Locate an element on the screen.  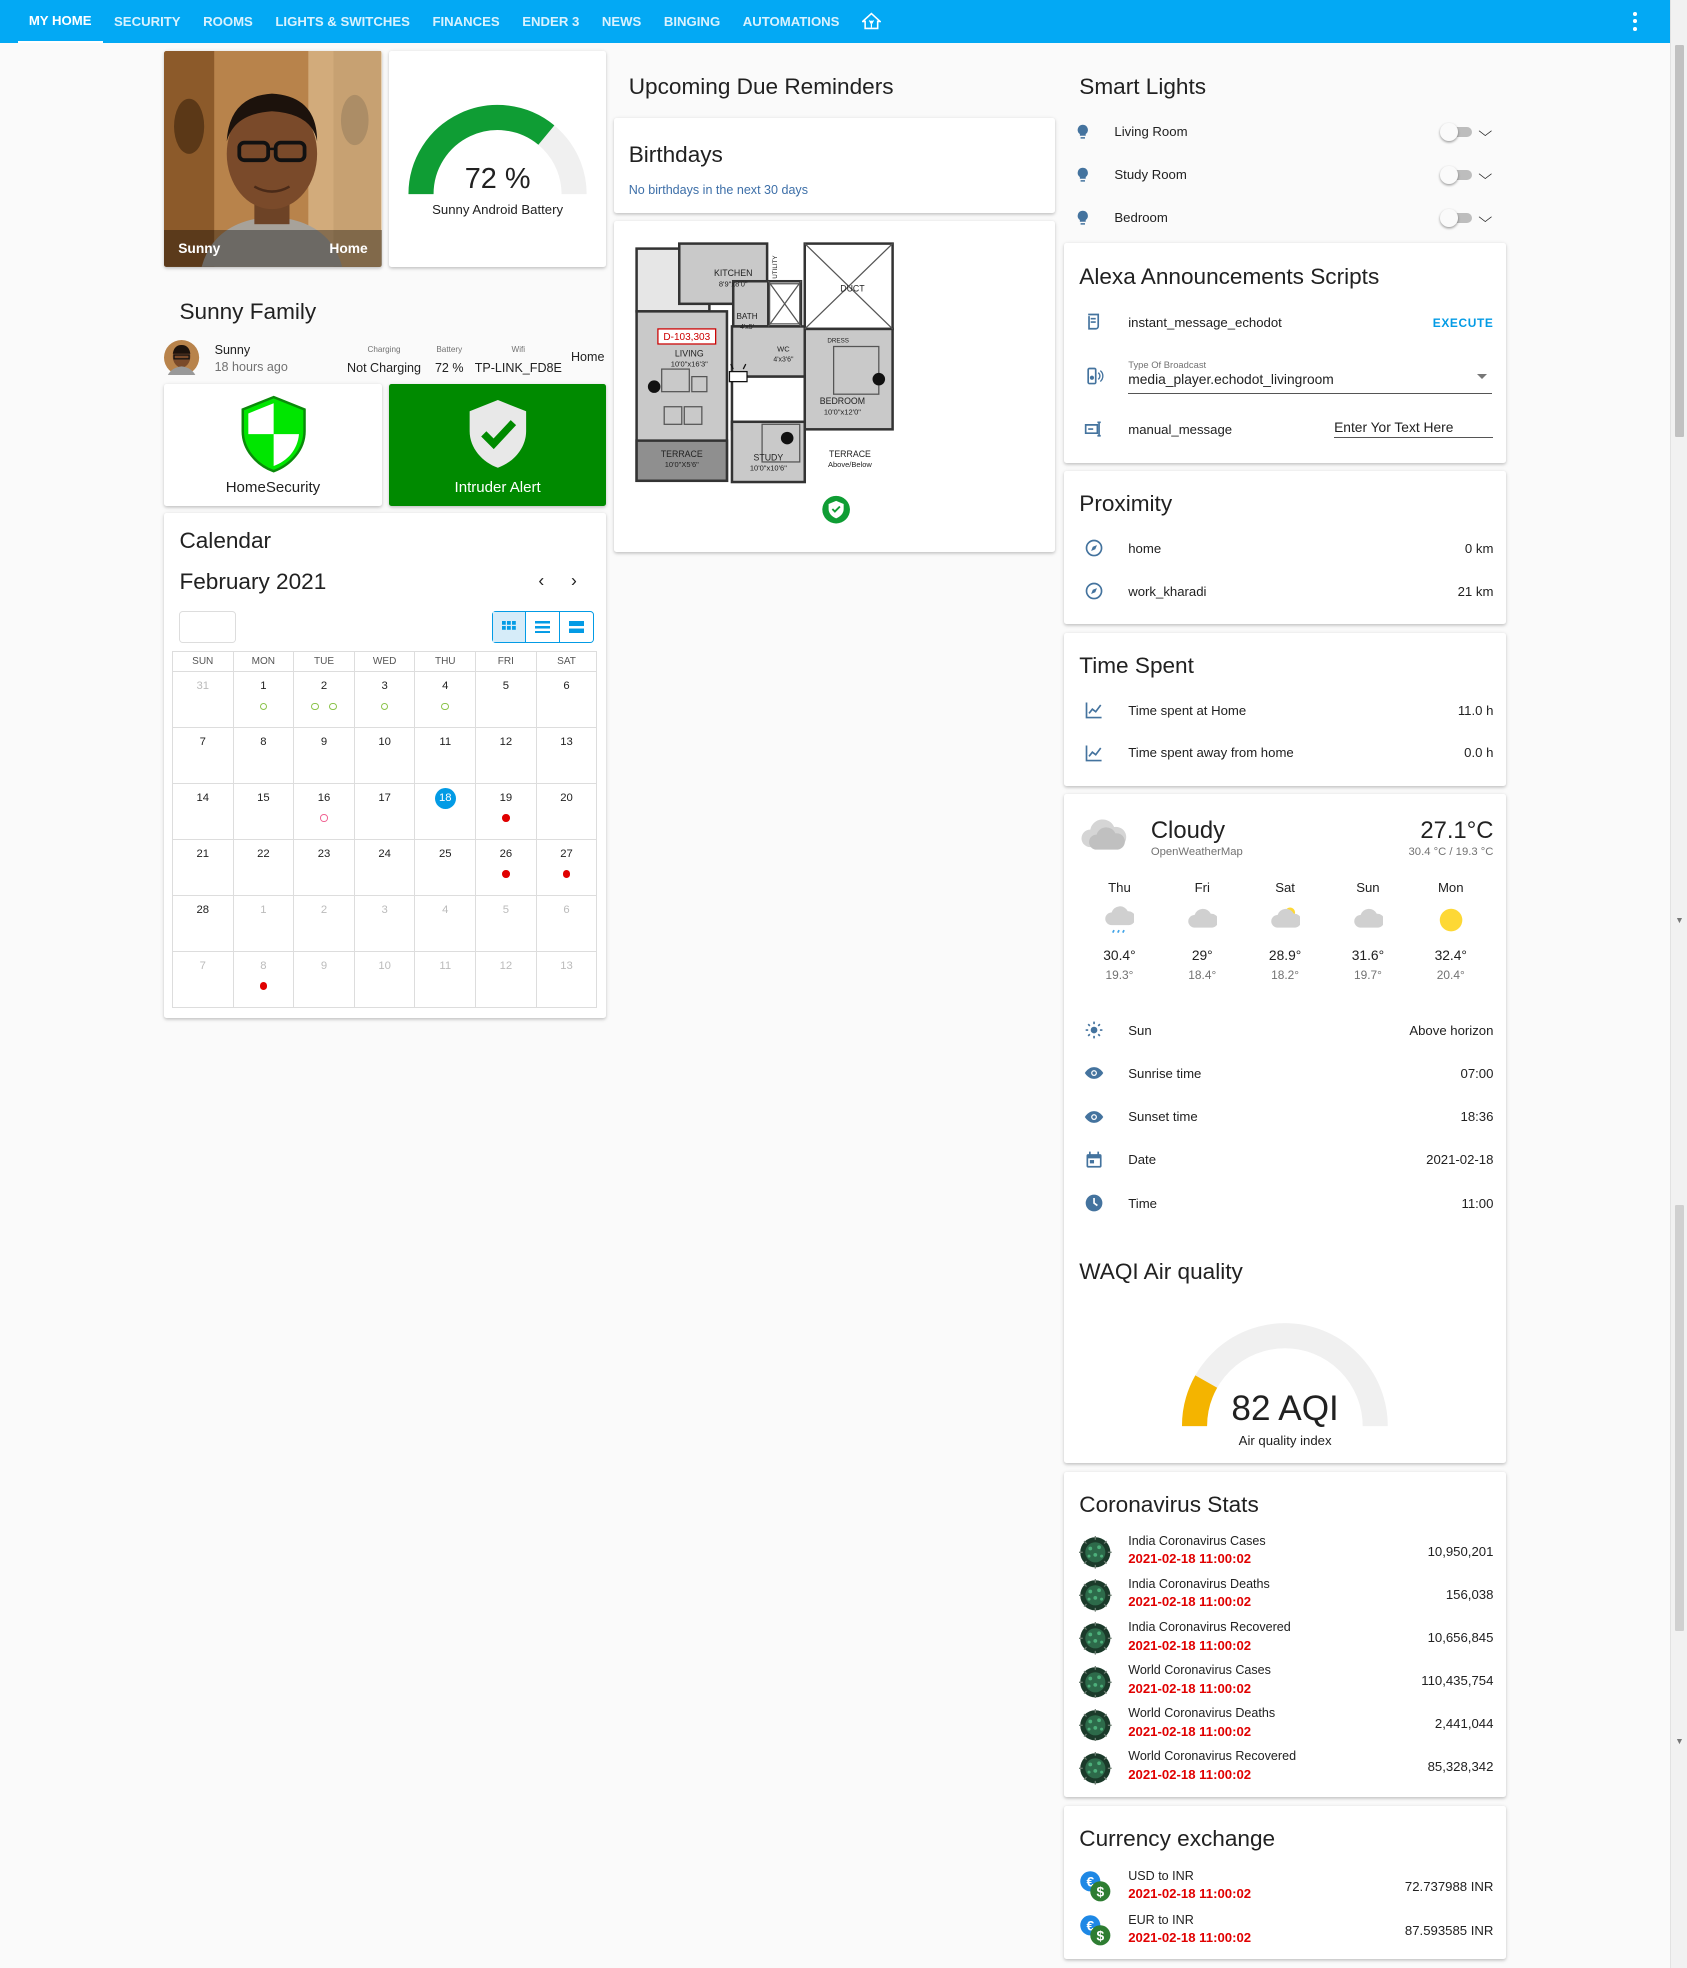
sun-info-row: Sun Above horizon is located at coordinates (1288, 1030).